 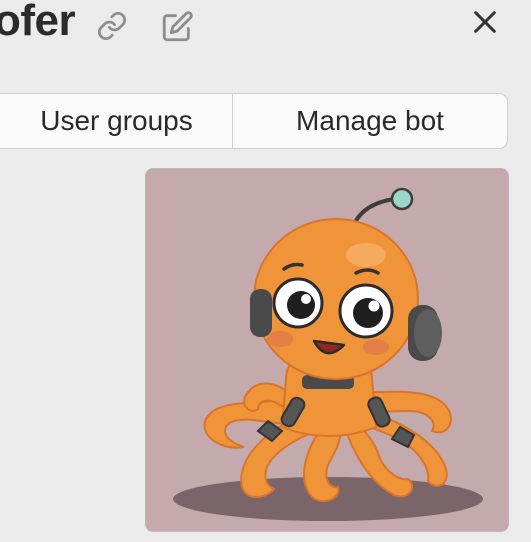 I want to click on close-button, so click(x=485, y=22).